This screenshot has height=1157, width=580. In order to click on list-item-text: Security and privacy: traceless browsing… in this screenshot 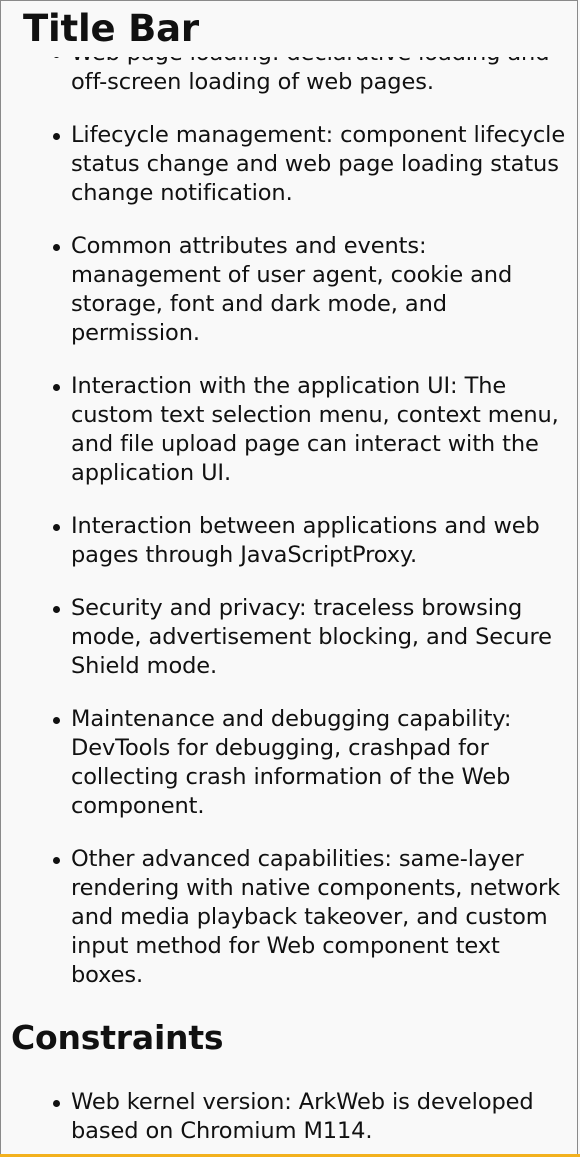, I will do `click(311, 637)`.